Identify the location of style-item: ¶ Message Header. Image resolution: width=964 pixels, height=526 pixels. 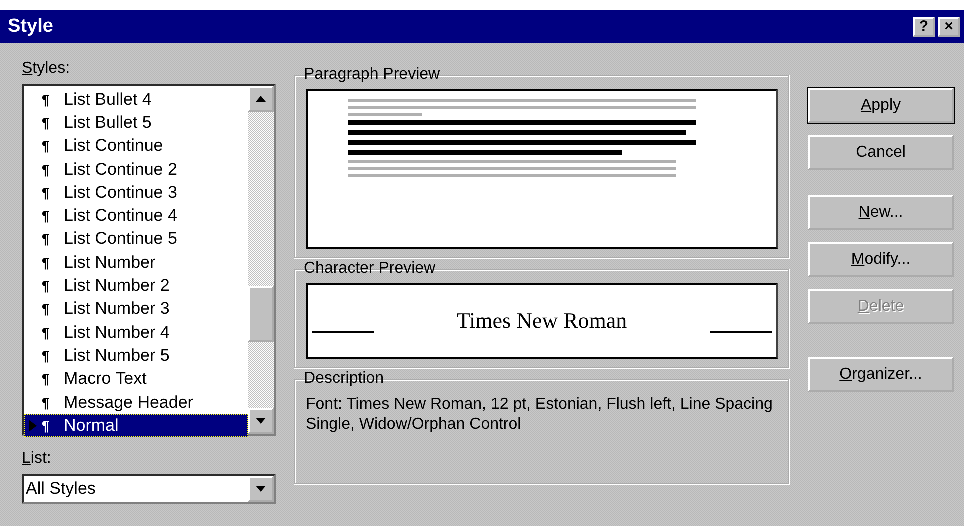
(136, 402).